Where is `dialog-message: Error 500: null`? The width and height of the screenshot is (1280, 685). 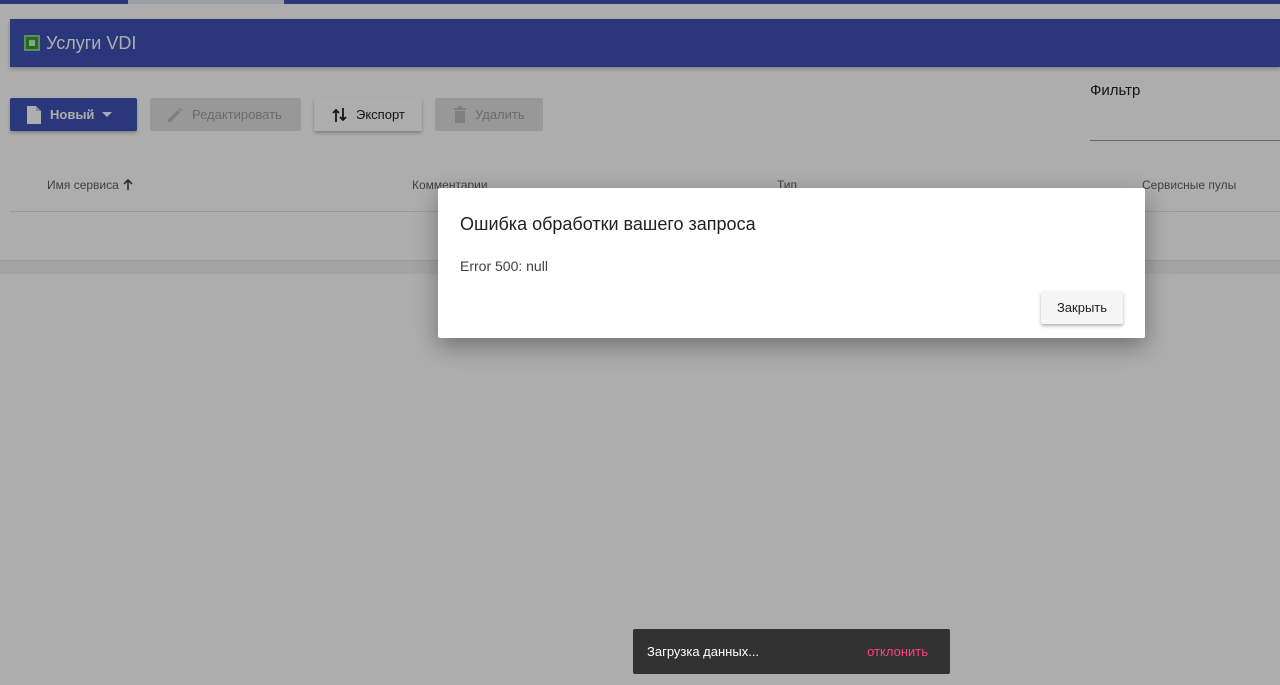 dialog-message: Error 500: null is located at coordinates (504, 266).